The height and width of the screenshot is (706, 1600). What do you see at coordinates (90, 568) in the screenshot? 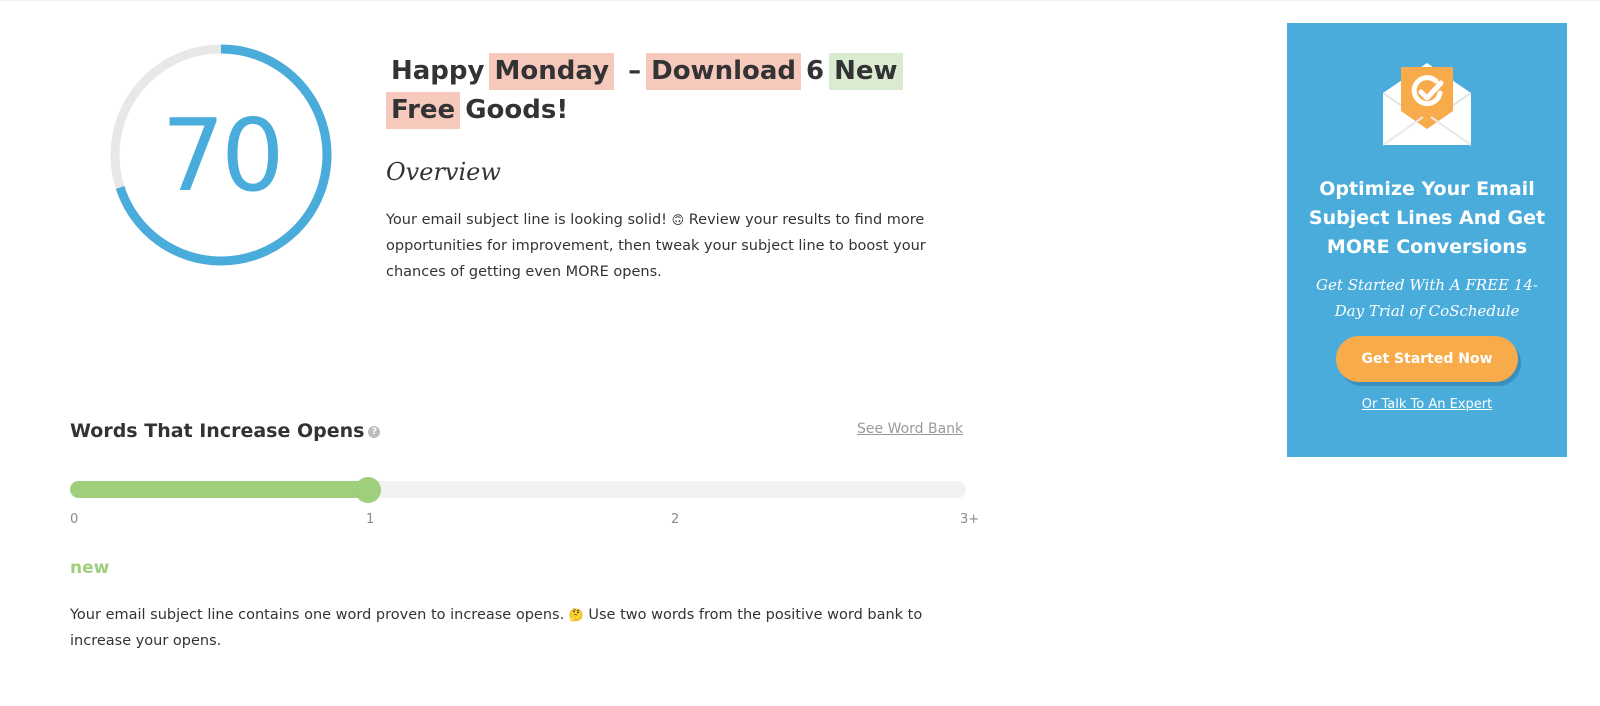
I see `found-word: new` at bounding box center [90, 568].